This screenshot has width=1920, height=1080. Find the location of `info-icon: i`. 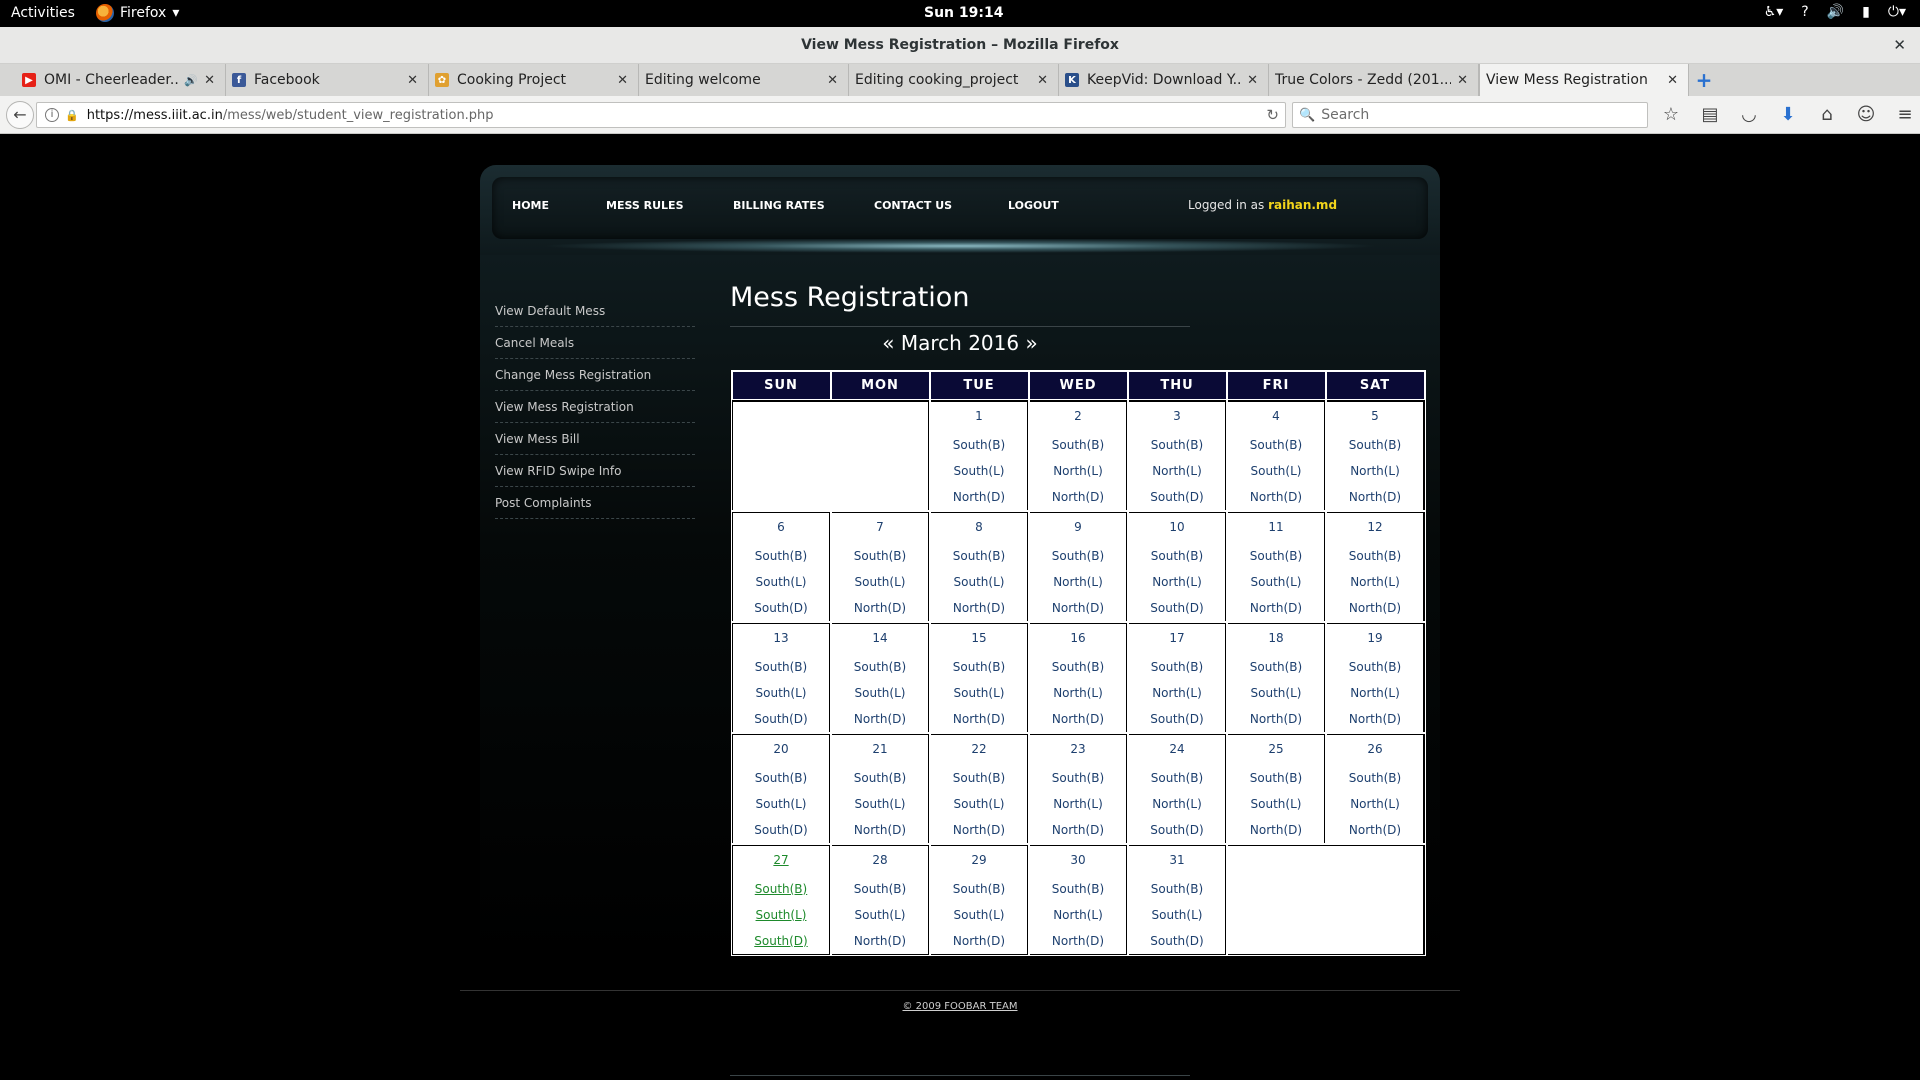

info-icon: i is located at coordinates (52, 115).